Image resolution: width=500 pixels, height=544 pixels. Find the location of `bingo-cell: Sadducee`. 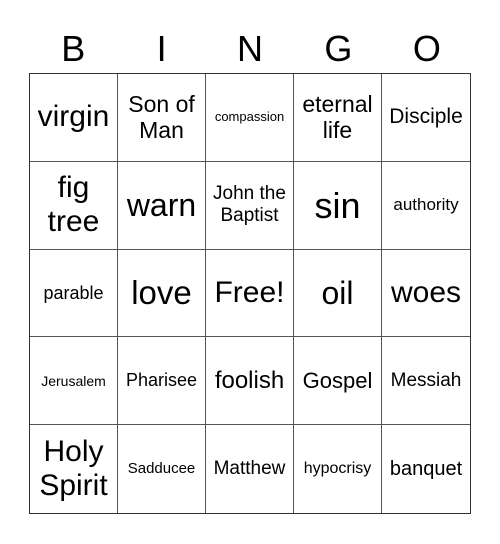

bingo-cell: Sadducee is located at coordinates (162, 469).